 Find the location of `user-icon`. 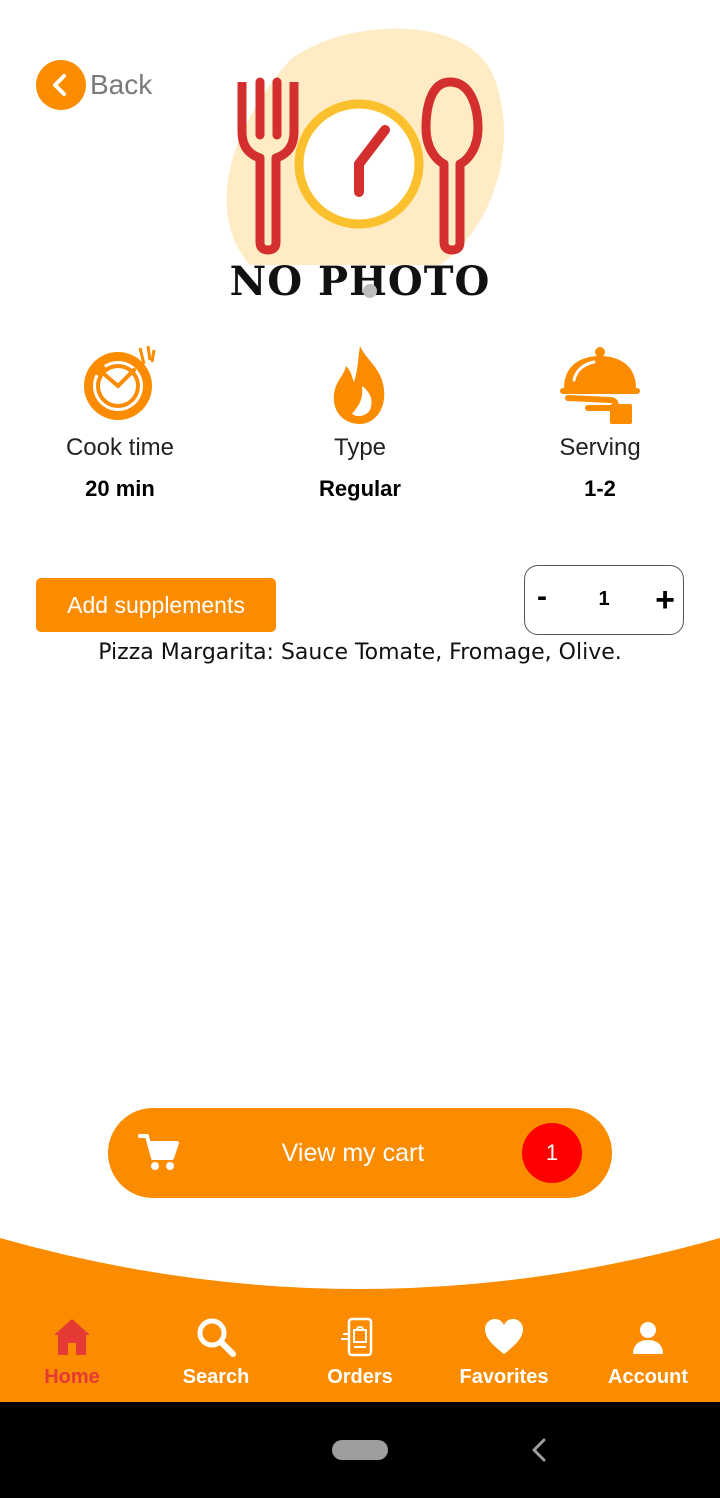

user-icon is located at coordinates (648, 1338).